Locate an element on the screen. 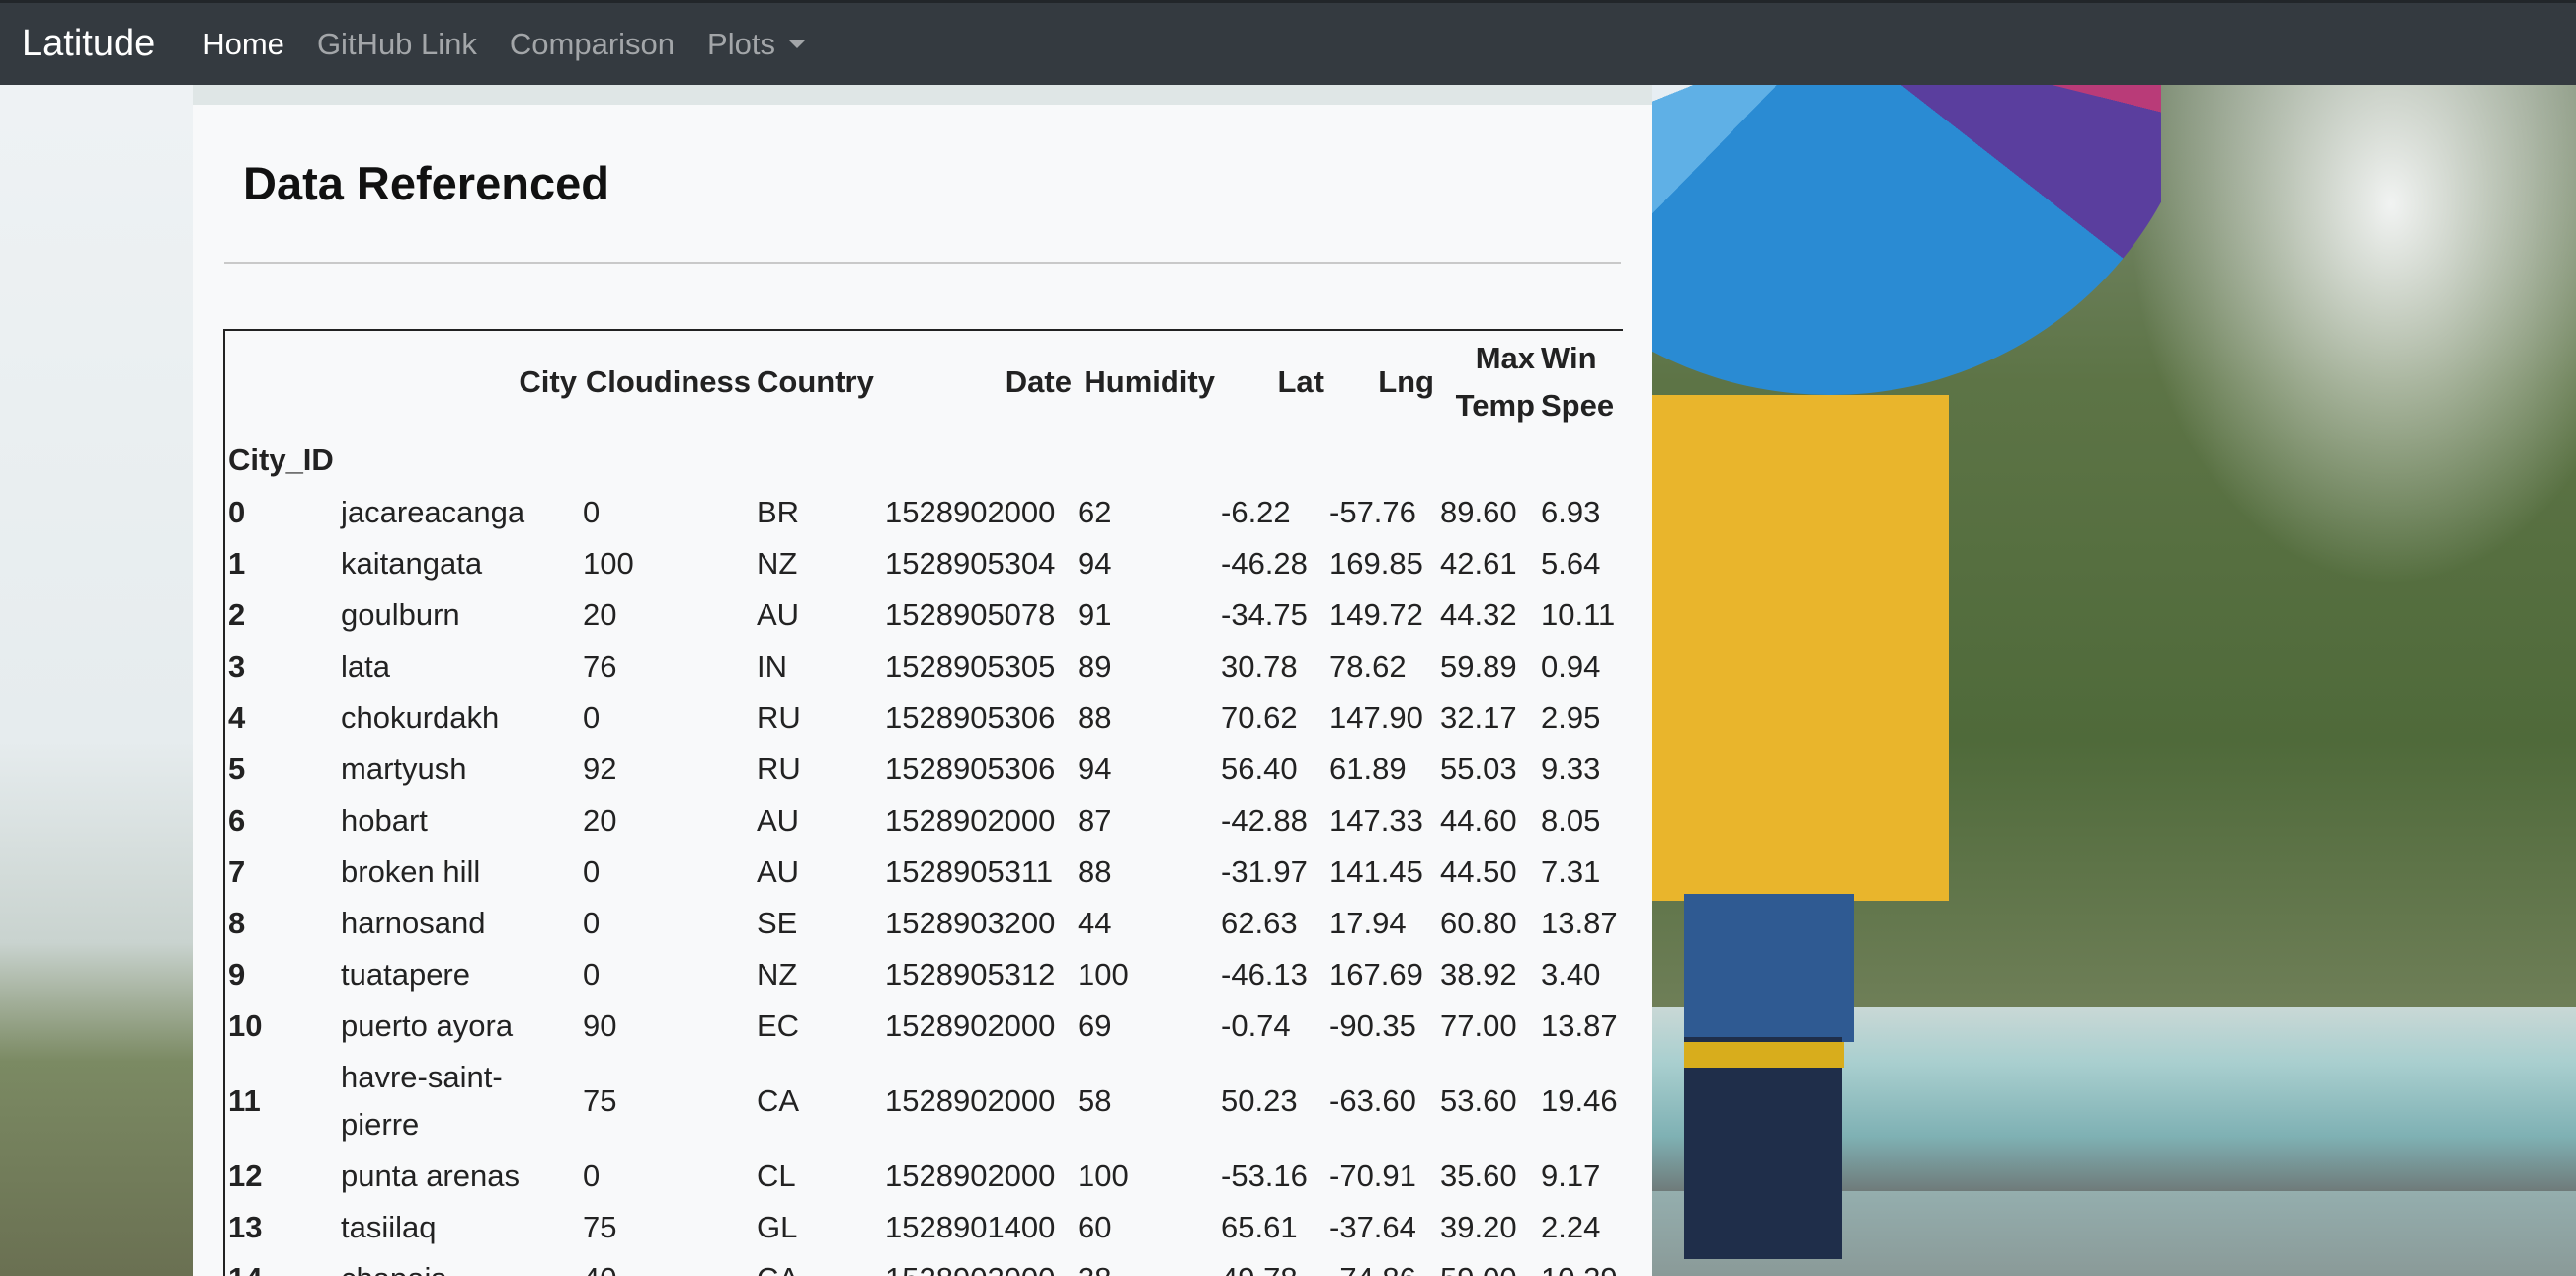 The width and height of the screenshot is (2576, 1276). cell-lat: 70.62 is located at coordinates (1259, 717).